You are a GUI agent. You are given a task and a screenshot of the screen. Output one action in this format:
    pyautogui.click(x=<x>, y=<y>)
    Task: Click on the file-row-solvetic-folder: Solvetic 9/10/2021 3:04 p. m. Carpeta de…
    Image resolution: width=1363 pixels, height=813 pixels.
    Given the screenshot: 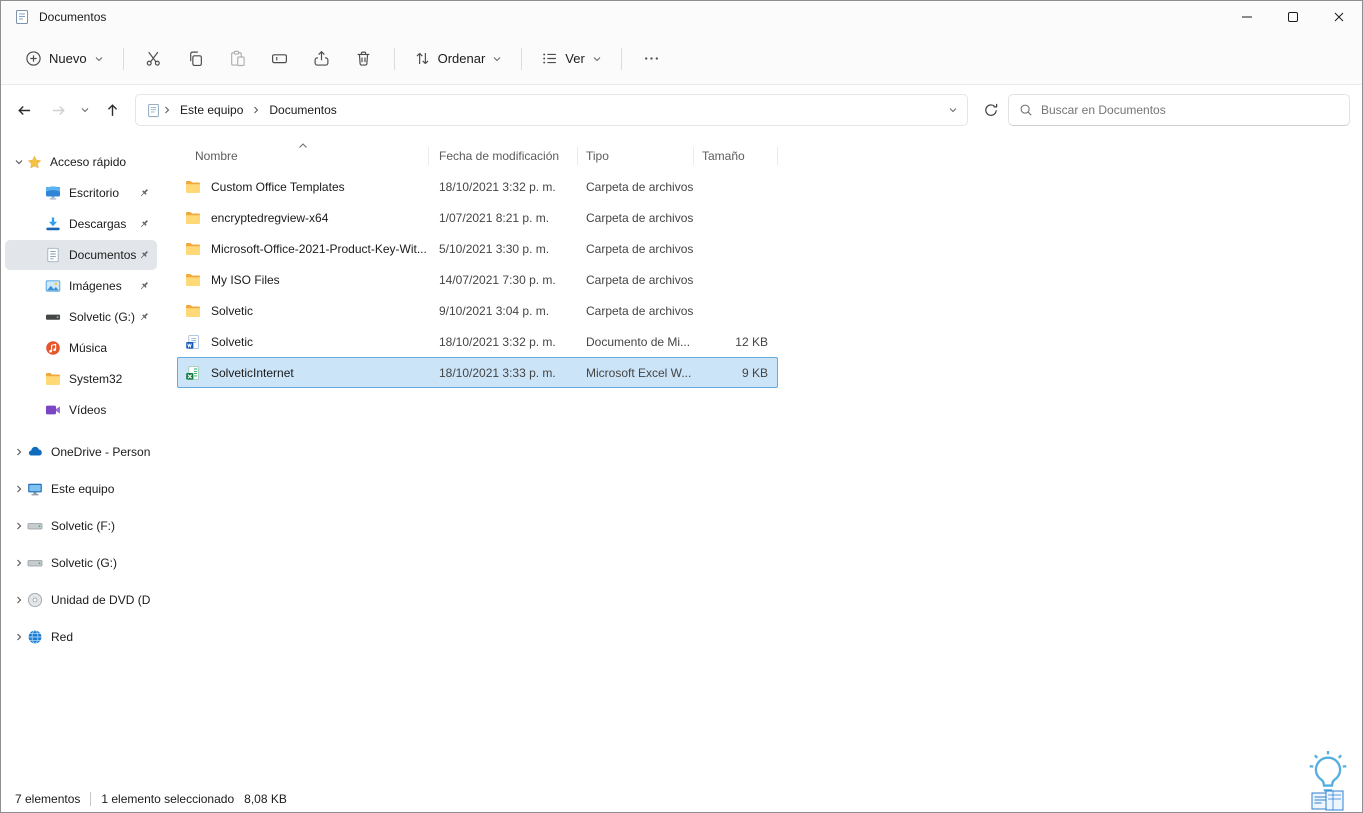 What is the action you would take?
    pyautogui.click(x=477, y=310)
    